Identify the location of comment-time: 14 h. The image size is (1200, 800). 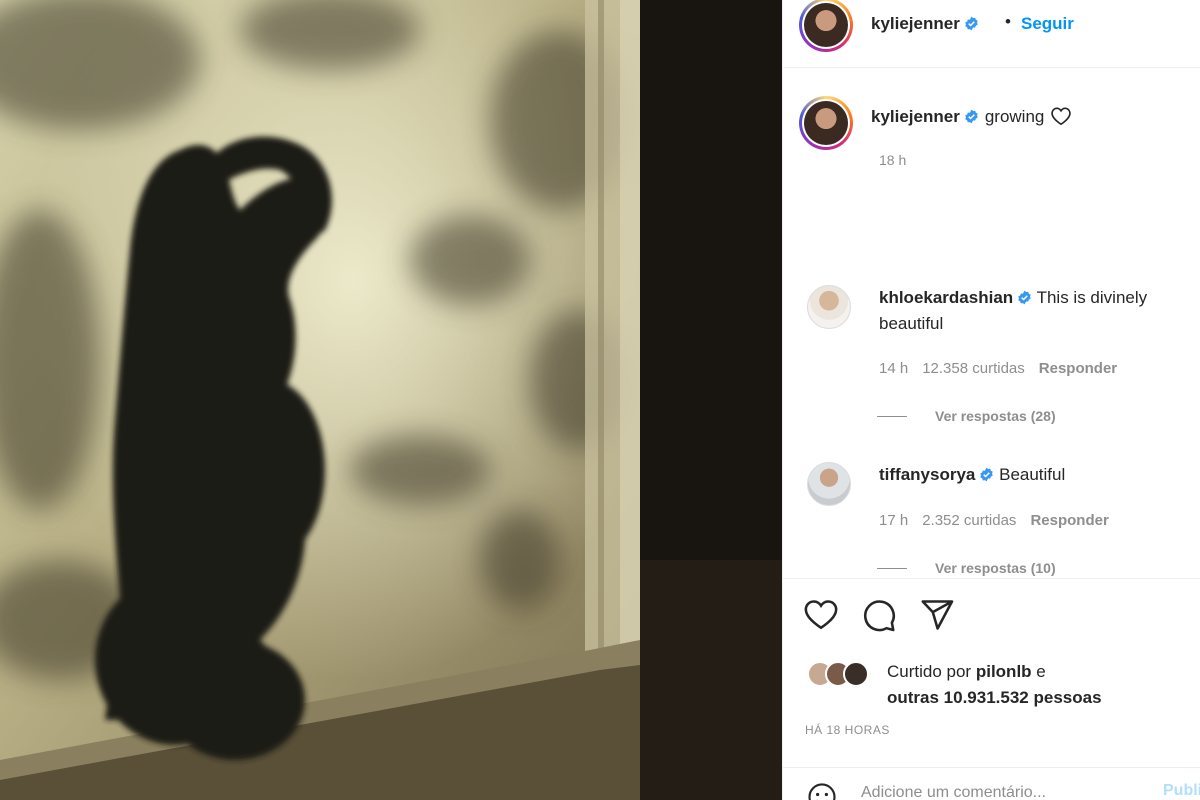
(894, 368).